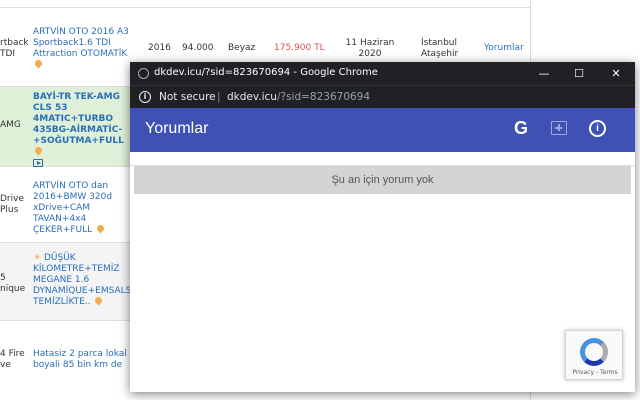  Describe the element at coordinates (145, 97) in the screenshot. I see `info-icon: i` at that location.